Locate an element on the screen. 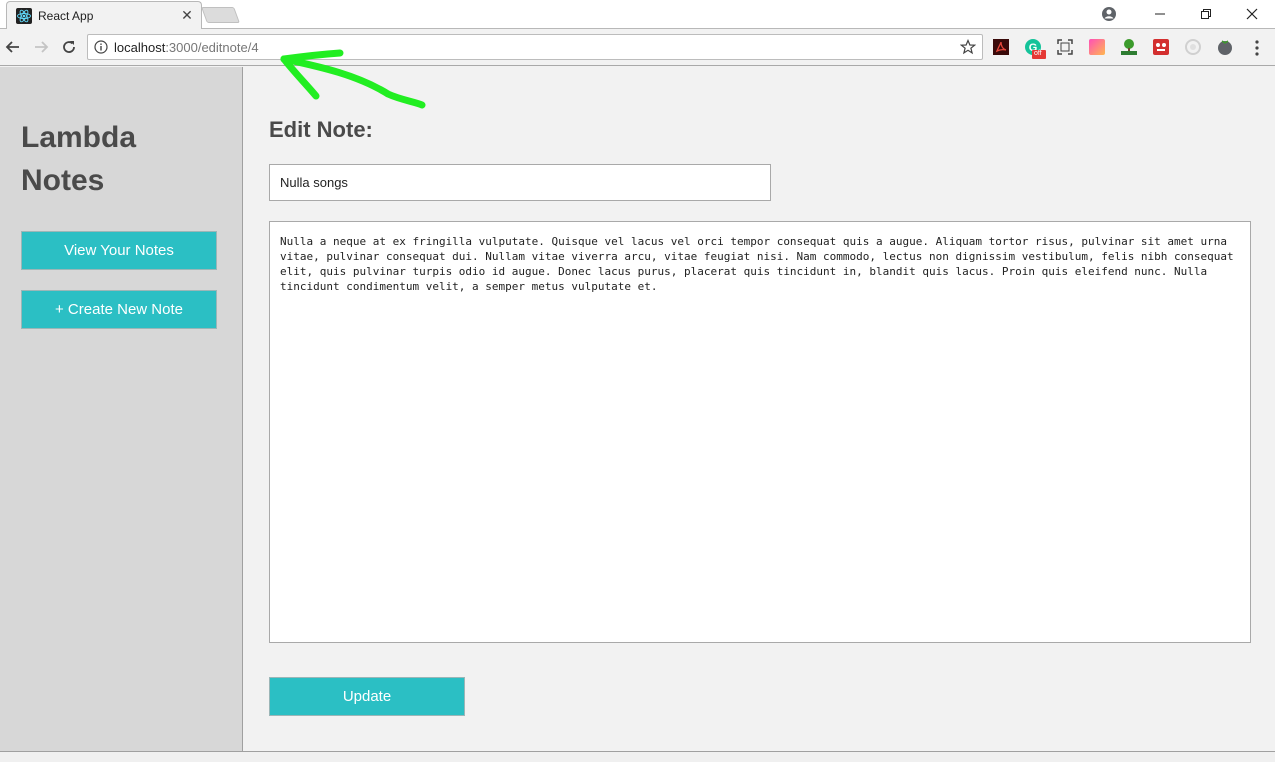 This screenshot has height=762, width=1275. bookmark-star-icon is located at coordinates (968, 49).